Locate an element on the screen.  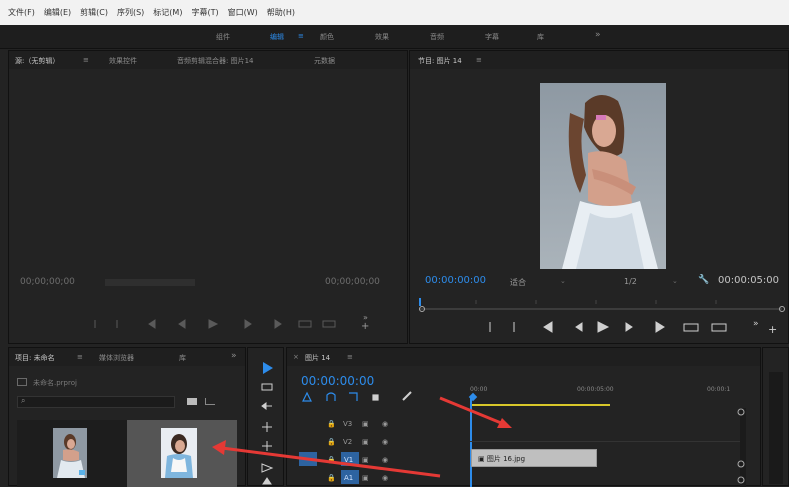
arrow-to-timeline is located at coordinates (473, 411).